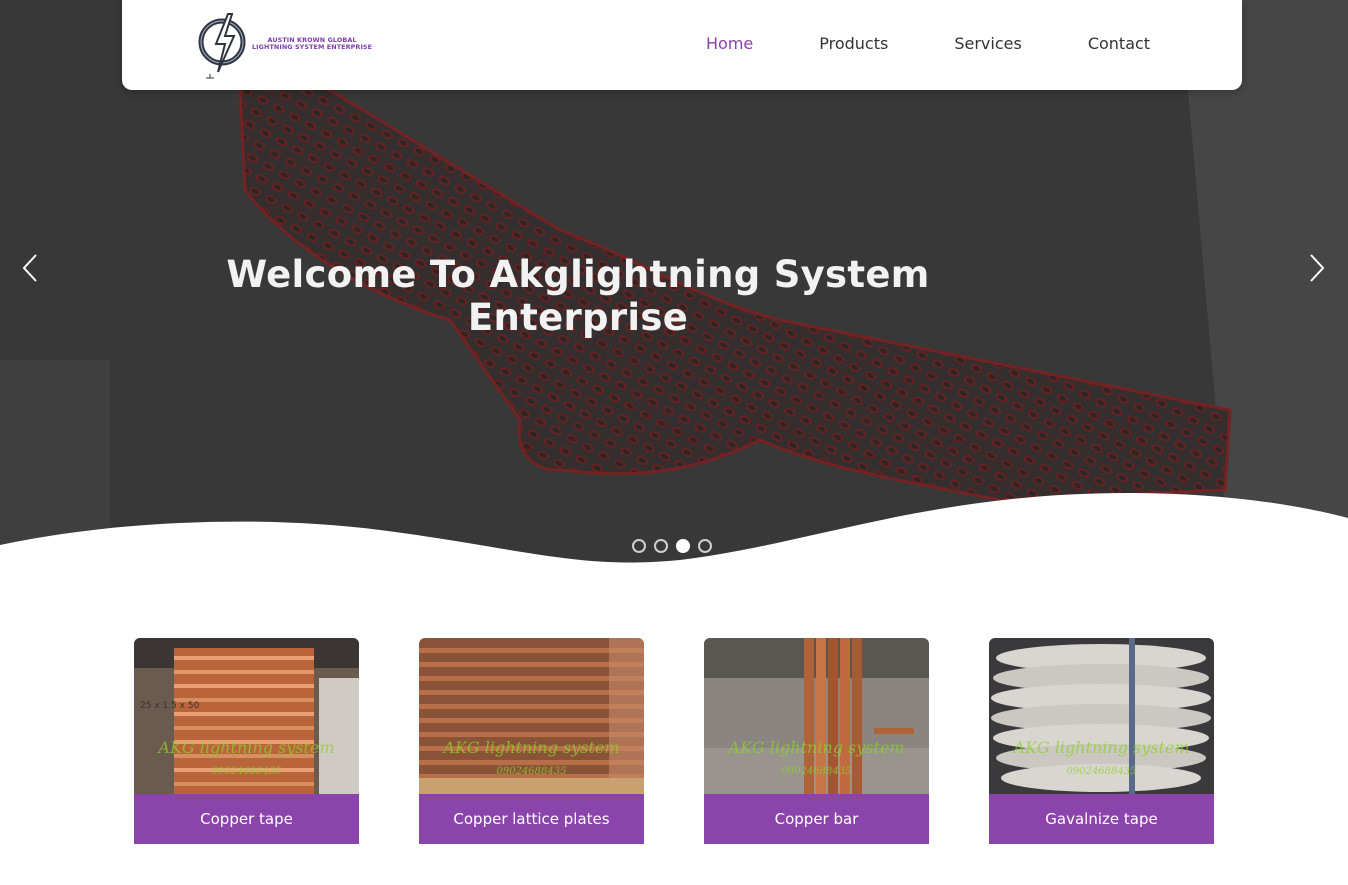 The height and width of the screenshot is (885, 1348). I want to click on nav-services: Services, so click(987, 44).